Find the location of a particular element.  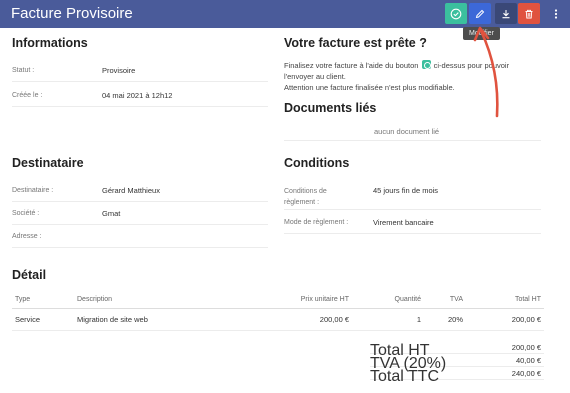

edit-tooltip: Modifier is located at coordinates (481, 33).